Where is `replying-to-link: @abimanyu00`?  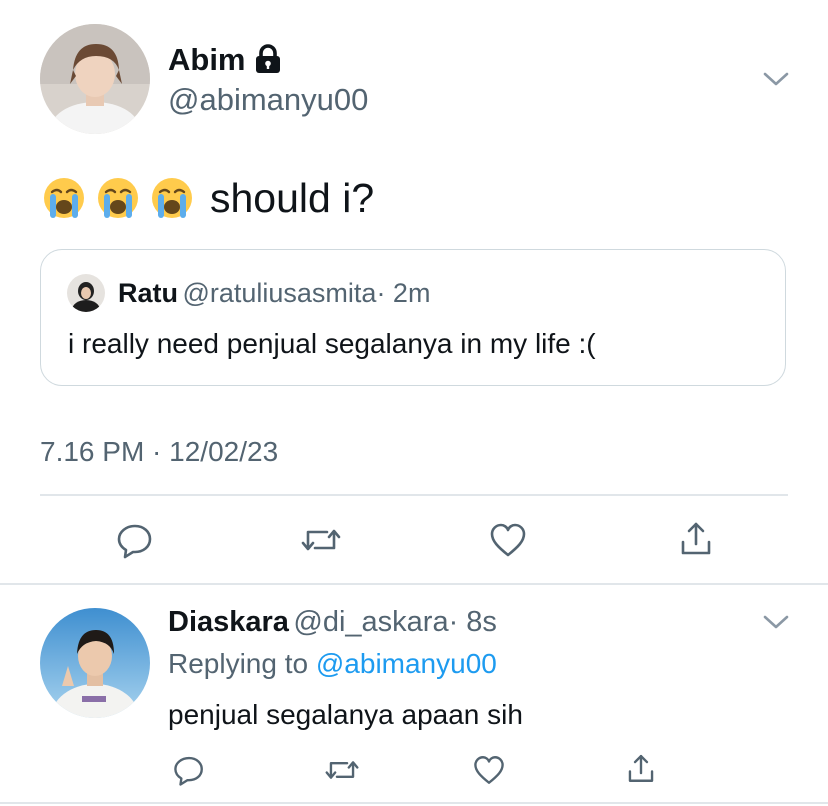
replying-to-link: @abimanyu00 is located at coordinates (406, 663).